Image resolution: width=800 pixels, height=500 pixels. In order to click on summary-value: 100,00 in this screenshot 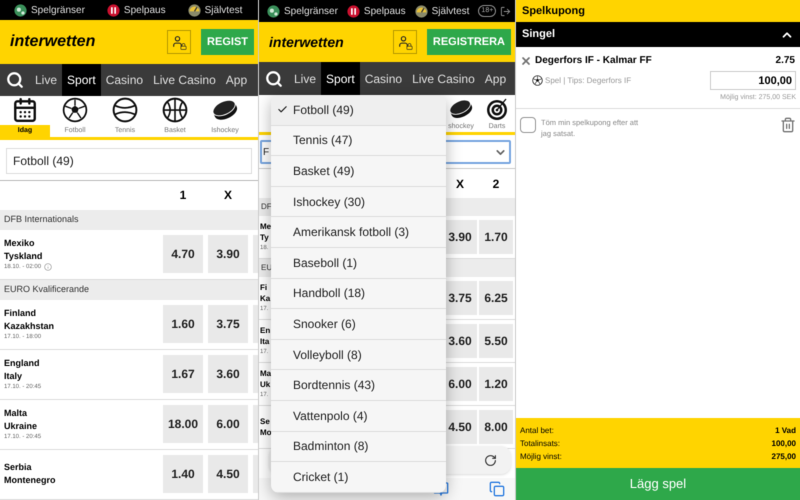, I will do `click(784, 444)`.